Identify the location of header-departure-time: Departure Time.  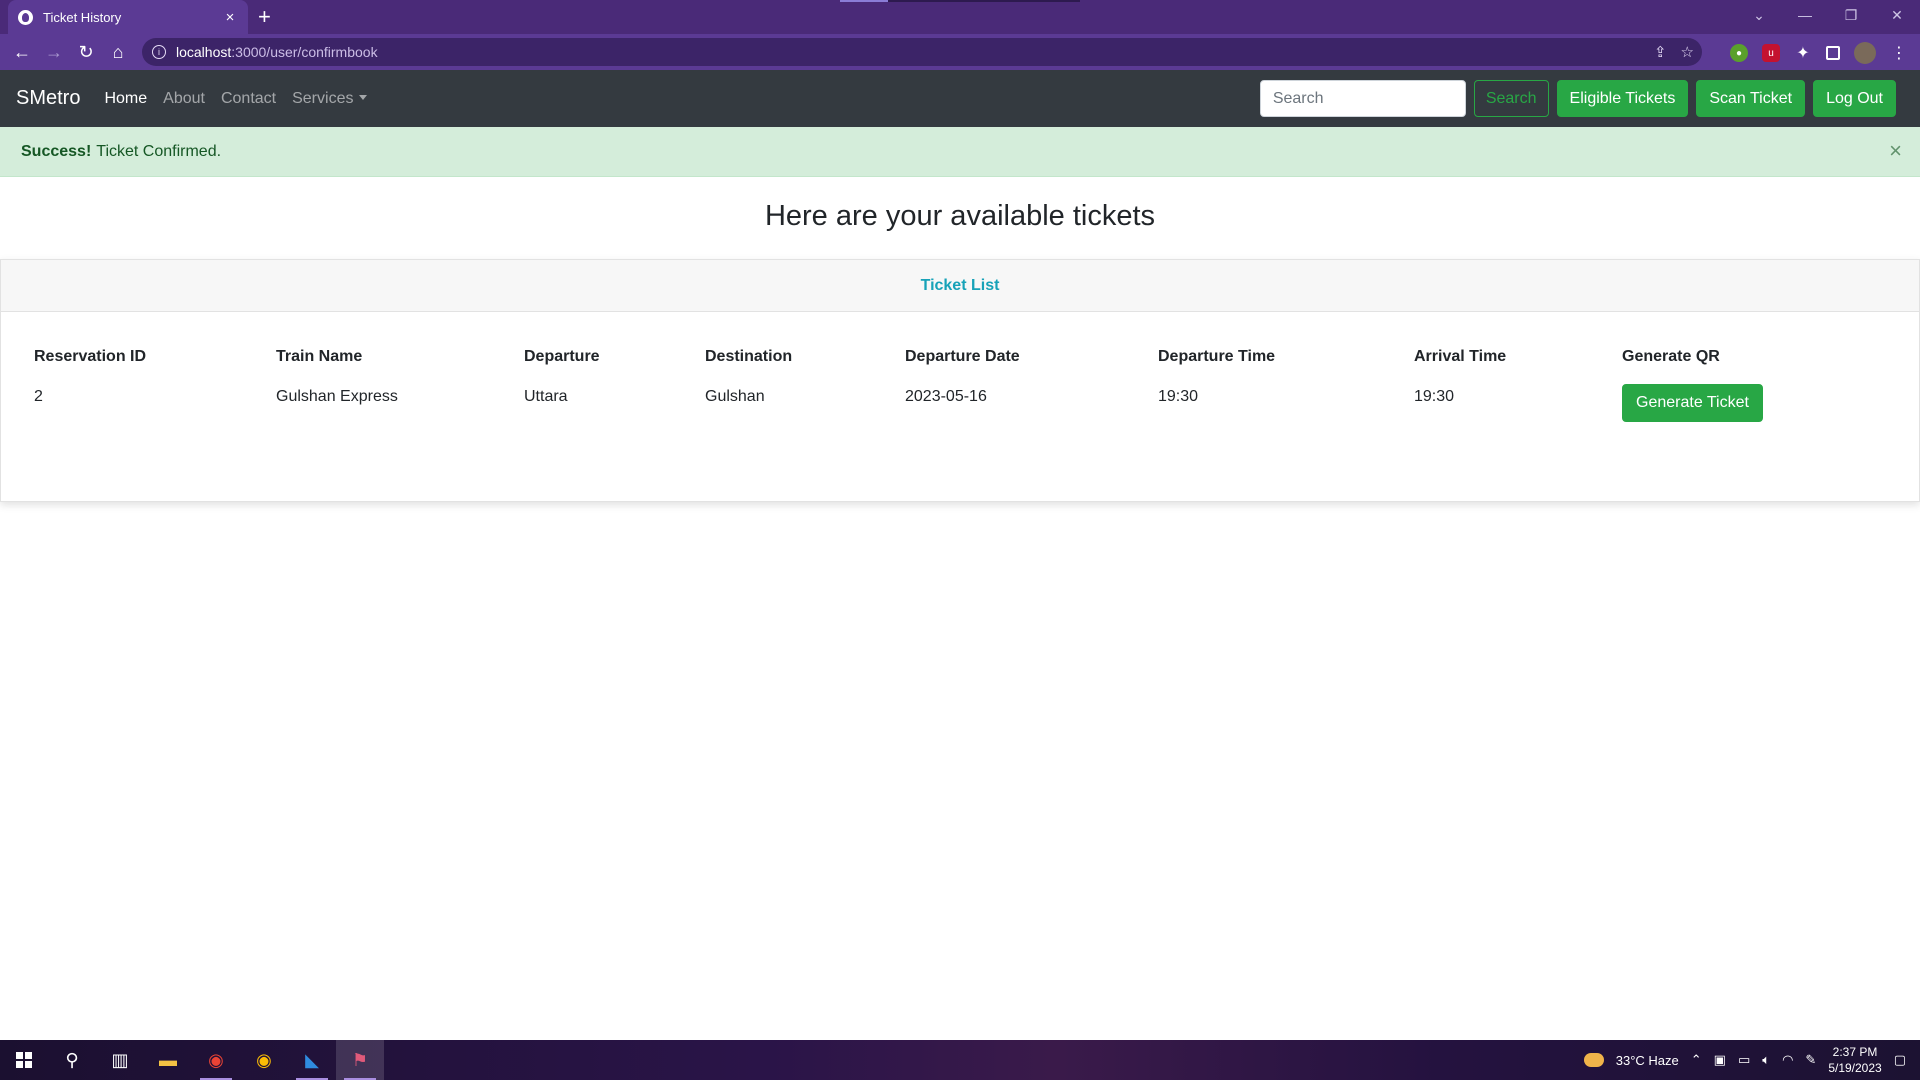
(1217, 356).